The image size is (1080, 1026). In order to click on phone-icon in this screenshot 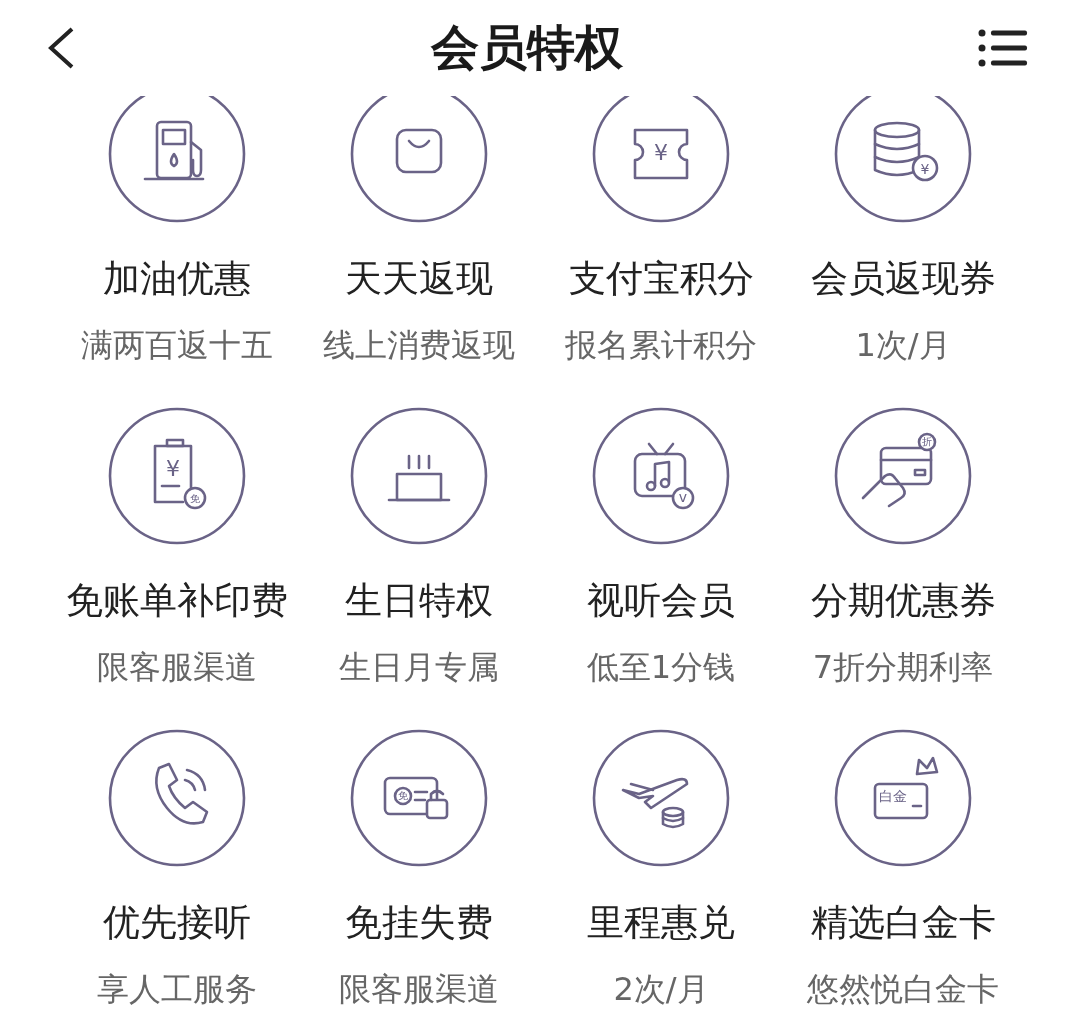, I will do `click(177, 798)`.